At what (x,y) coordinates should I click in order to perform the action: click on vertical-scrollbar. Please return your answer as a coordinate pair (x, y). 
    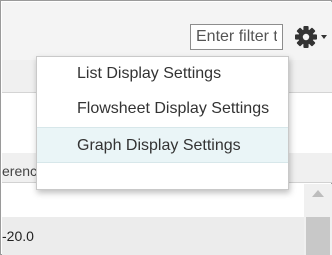
    Looking at the image, I should click on (318, 219).